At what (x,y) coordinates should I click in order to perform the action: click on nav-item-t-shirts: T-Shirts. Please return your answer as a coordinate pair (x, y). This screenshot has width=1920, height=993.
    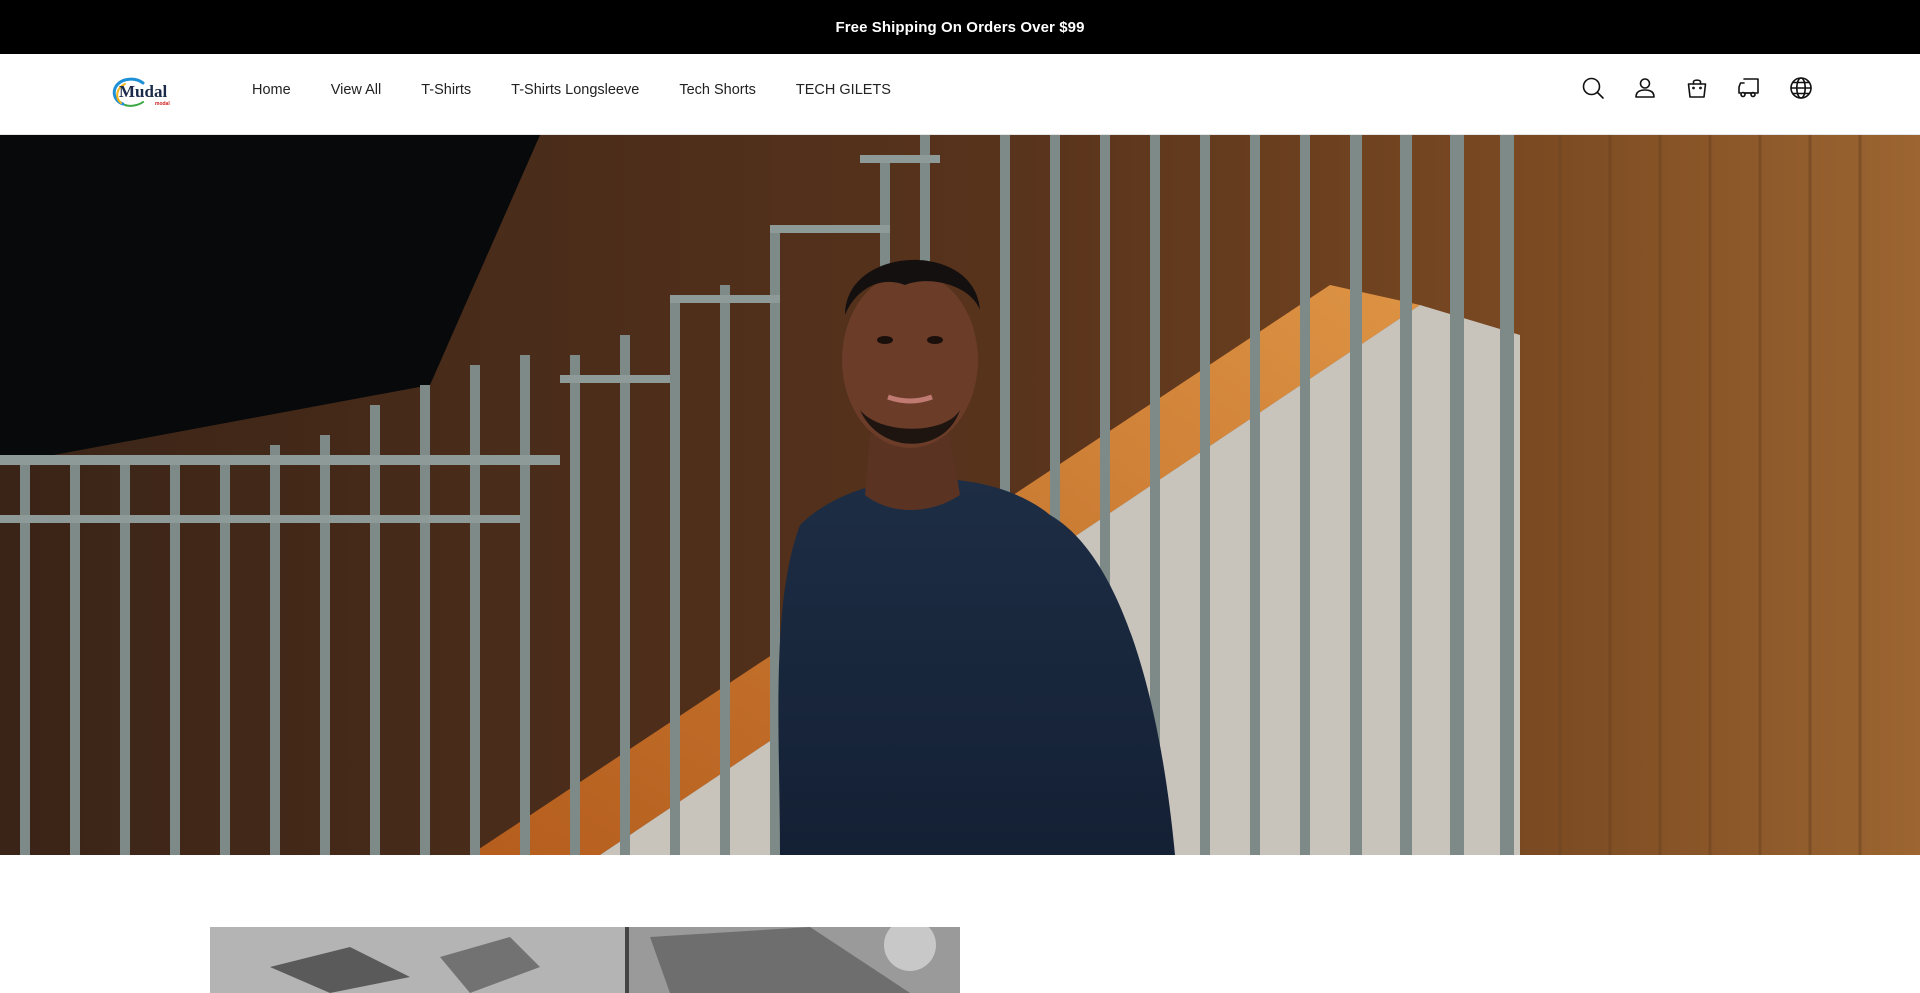
    Looking at the image, I should click on (446, 90).